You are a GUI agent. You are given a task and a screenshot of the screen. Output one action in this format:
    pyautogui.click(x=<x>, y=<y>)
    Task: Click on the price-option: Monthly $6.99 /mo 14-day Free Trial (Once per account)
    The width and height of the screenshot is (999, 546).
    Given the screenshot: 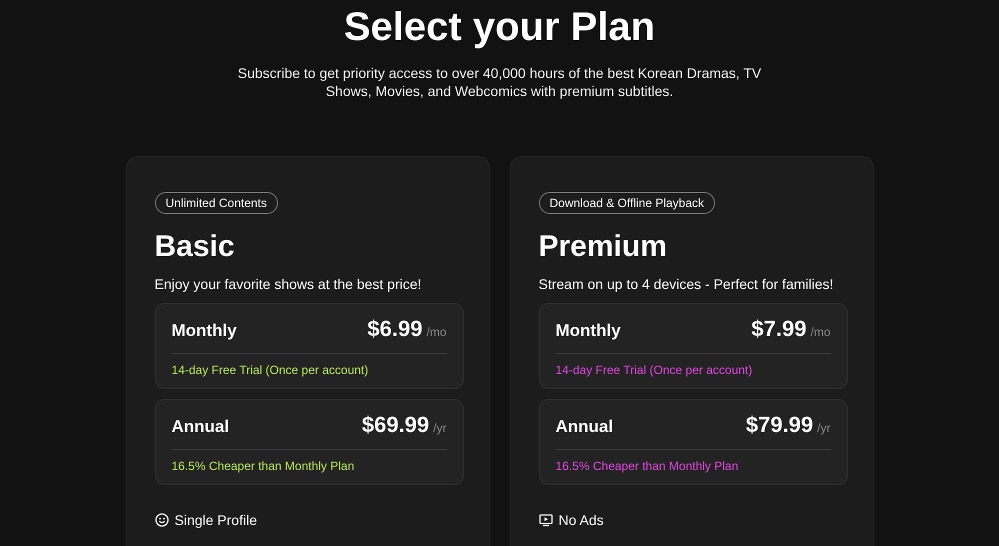 What is the action you would take?
    pyautogui.click(x=309, y=346)
    